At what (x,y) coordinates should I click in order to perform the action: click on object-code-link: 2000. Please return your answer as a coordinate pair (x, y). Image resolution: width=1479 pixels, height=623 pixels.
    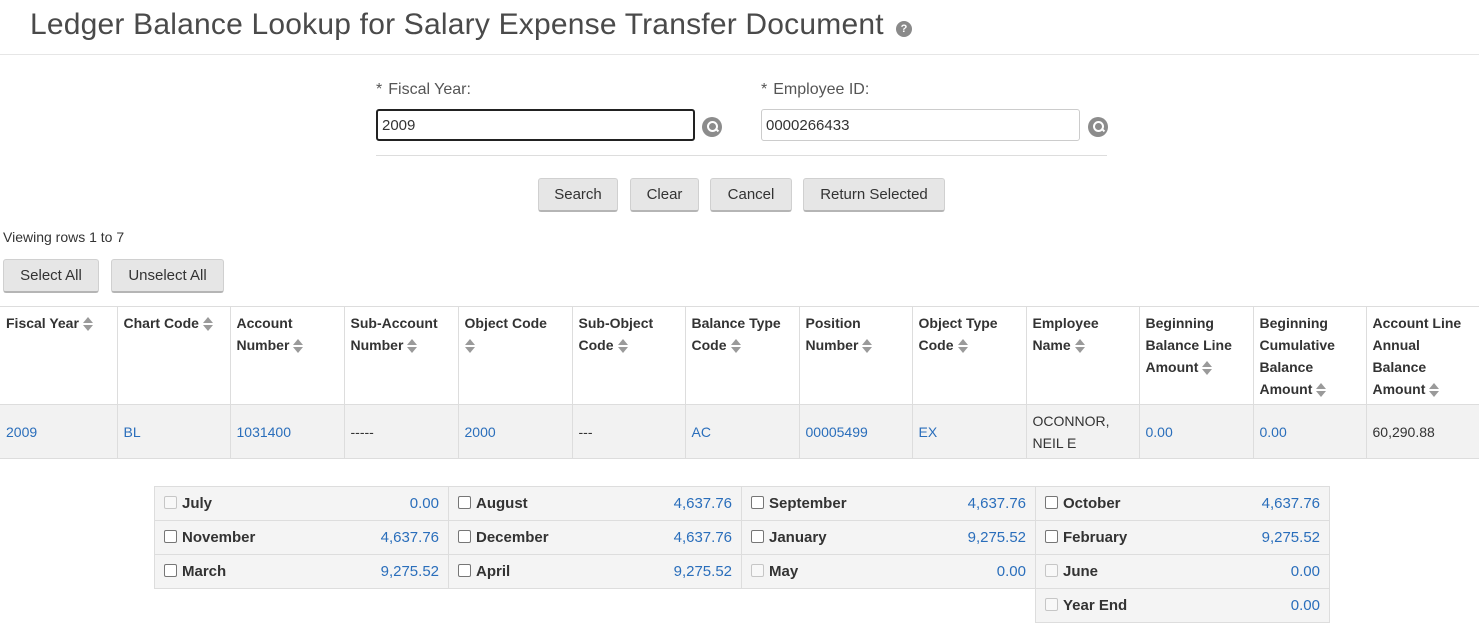
    Looking at the image, I should click on (480, 432).